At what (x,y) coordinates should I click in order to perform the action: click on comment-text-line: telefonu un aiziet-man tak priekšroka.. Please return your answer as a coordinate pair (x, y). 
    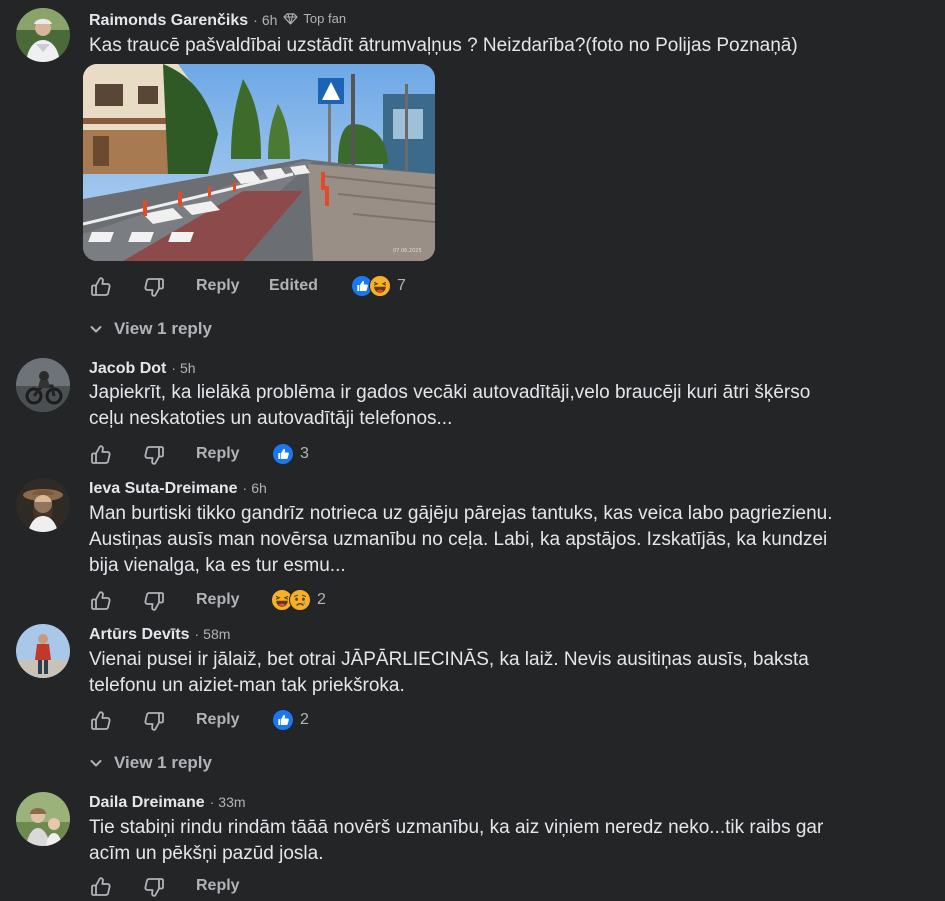
    Looking at the image, I should click on (247, 685).